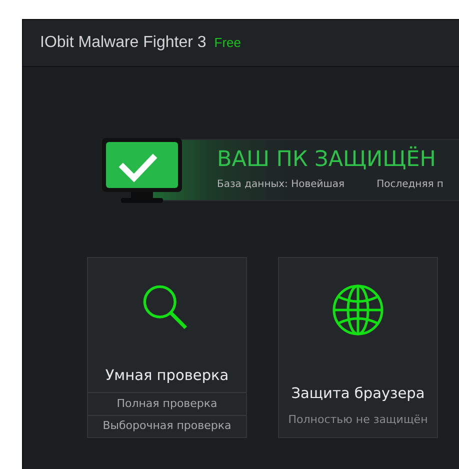 This screenshot has height=469, width=459. Describe the element at coordinates (228, 43) in the screenshot. I see `edition-label: Free` at that location.